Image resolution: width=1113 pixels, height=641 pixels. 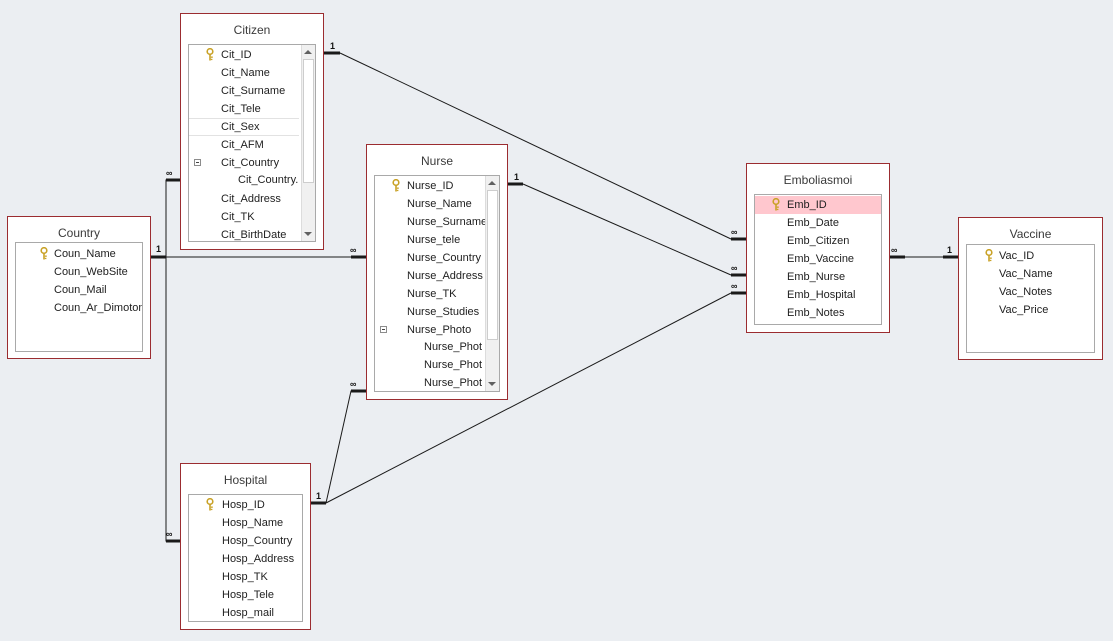 I want to click on field-row: Cit_TK, so click(x=247, y=217).